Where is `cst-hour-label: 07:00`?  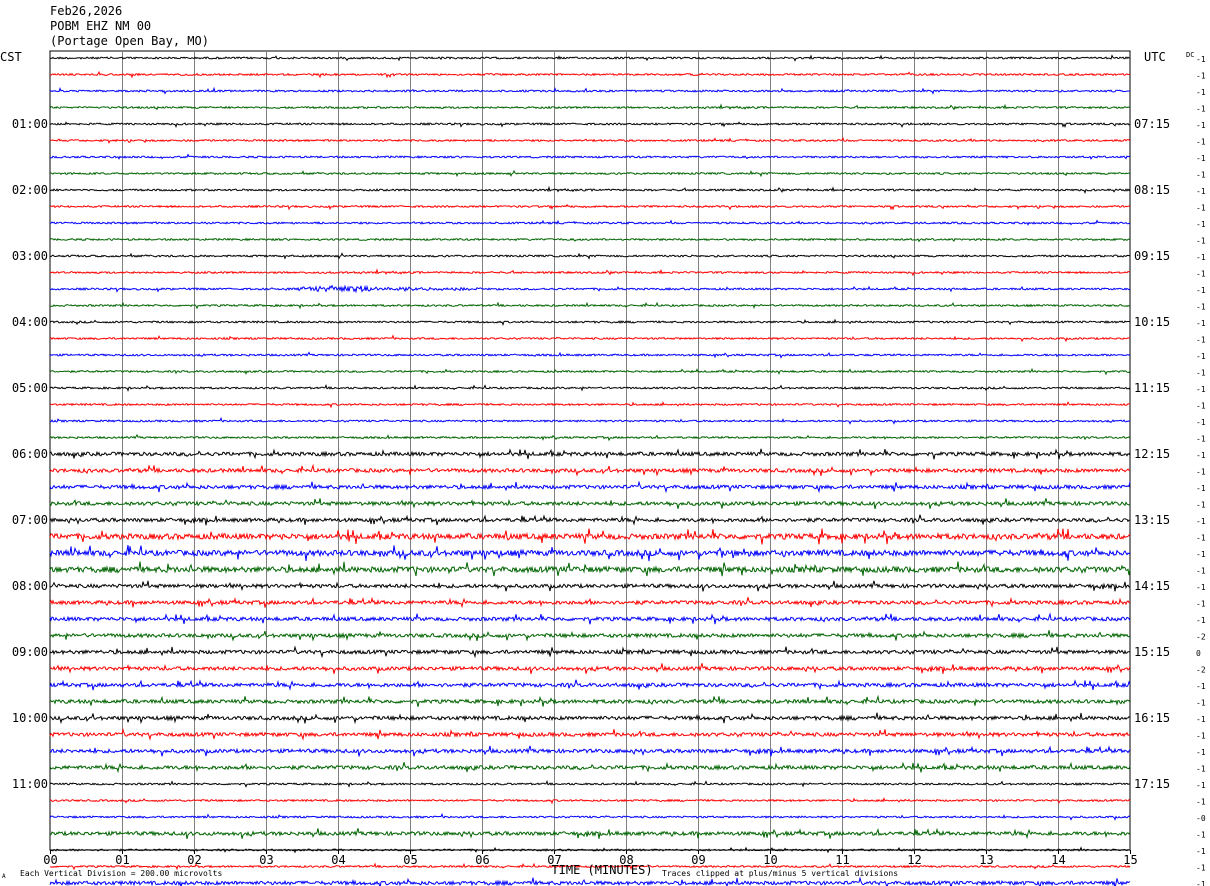
cst-hour-label: 07:00 is located at coordinates (30, 520).